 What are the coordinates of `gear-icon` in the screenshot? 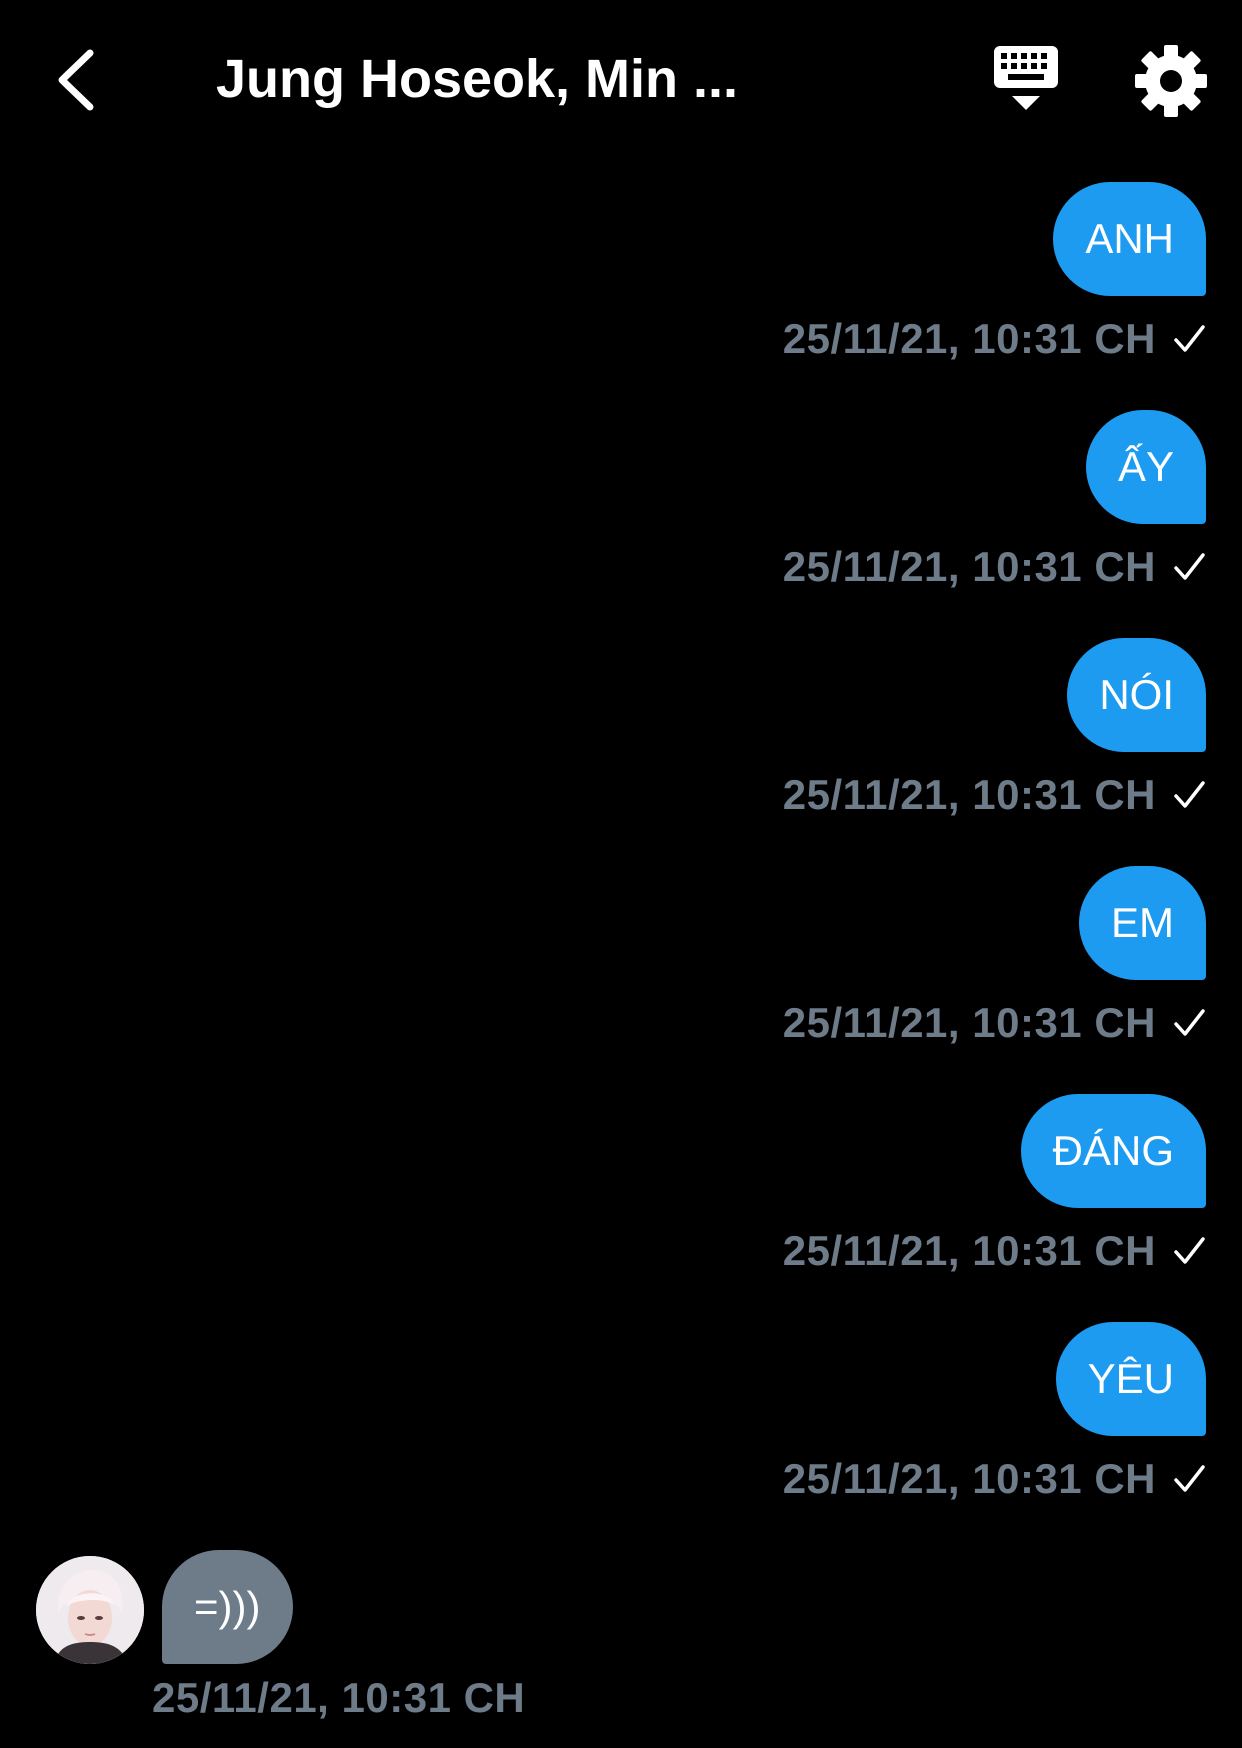 It's located at (1171, 81).